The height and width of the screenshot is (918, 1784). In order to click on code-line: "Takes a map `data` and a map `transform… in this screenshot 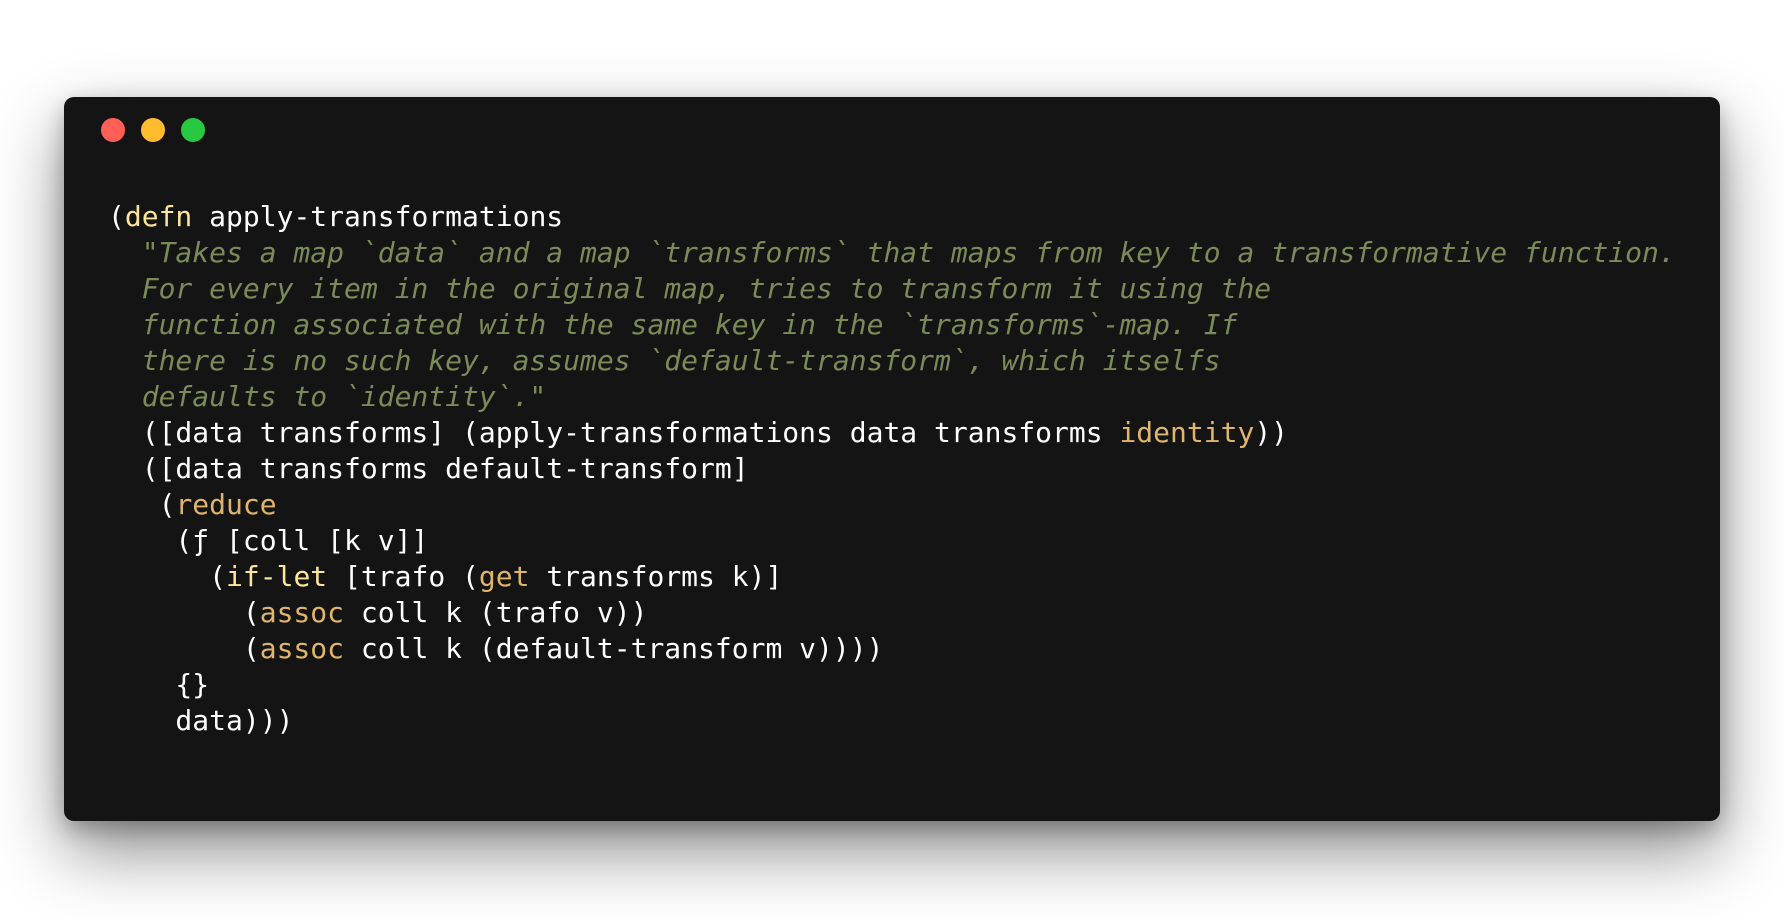, I will do `click(892, 253)`.